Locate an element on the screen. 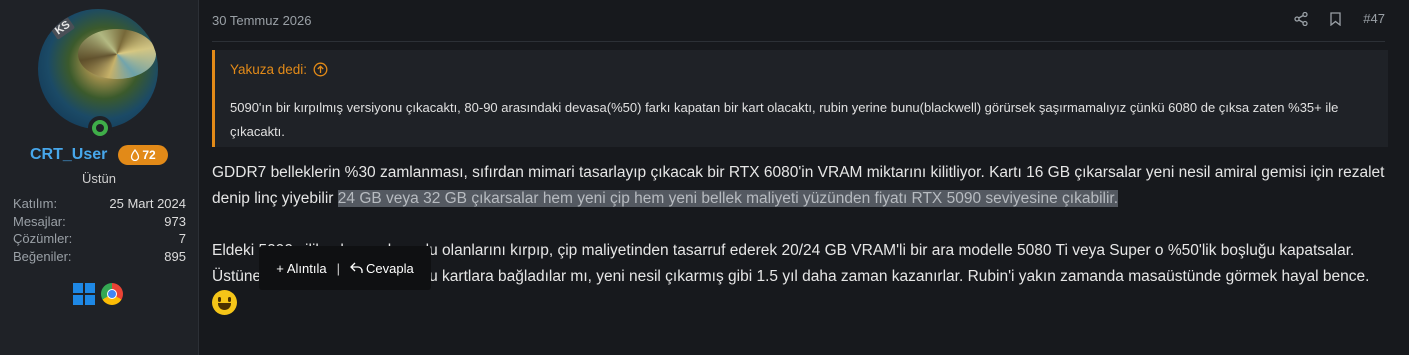  avatar: KS is located at coordinates (98, 69).